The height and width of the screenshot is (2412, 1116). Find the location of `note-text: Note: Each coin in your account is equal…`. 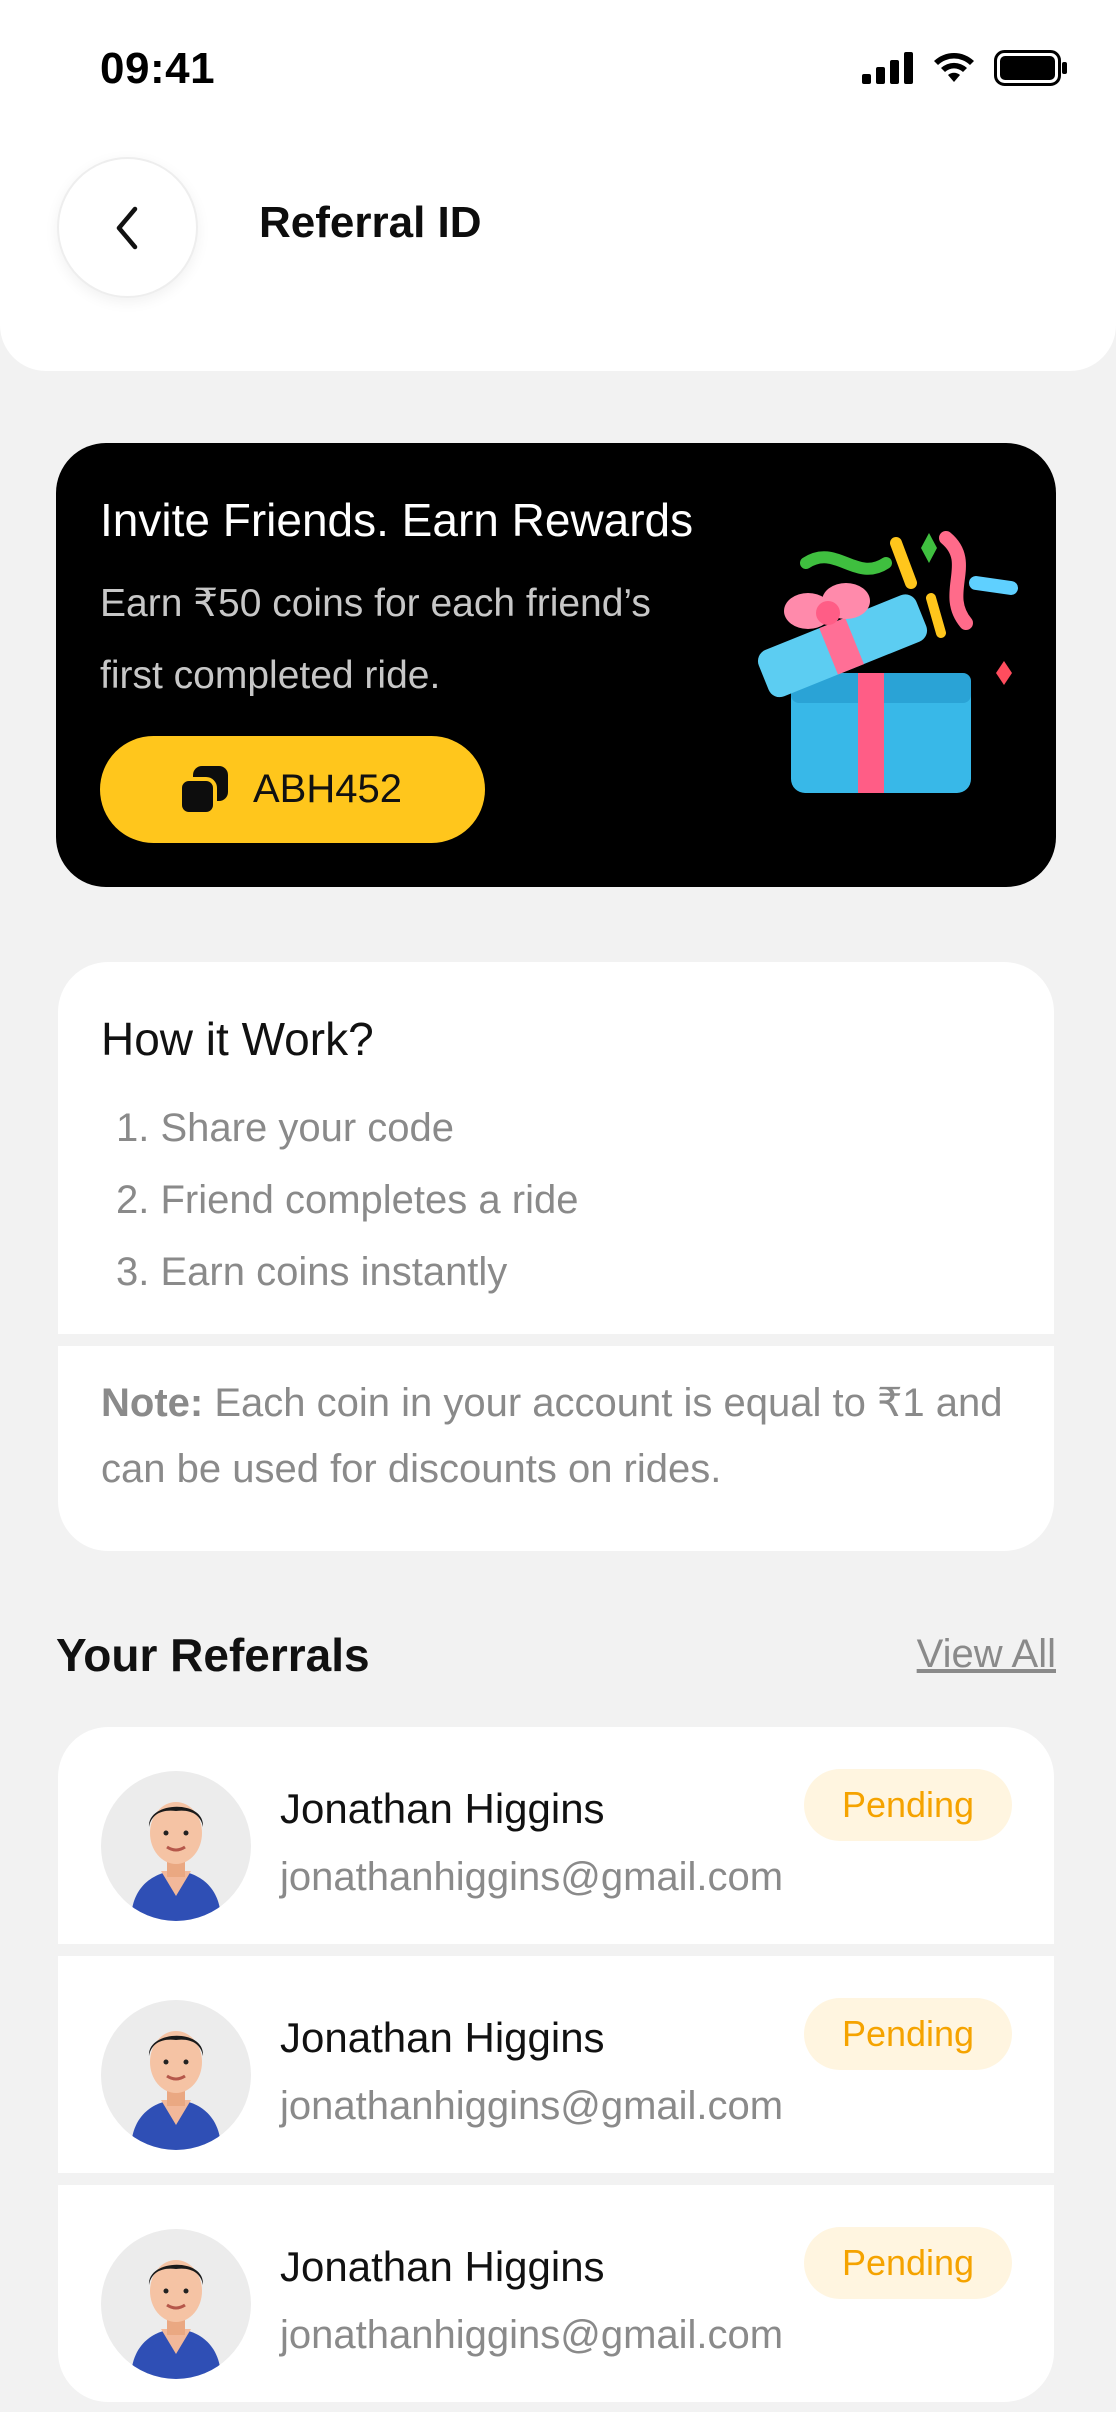

note-text: Note: Each coin in your account is equal… is located at coordinates (561, 1436).